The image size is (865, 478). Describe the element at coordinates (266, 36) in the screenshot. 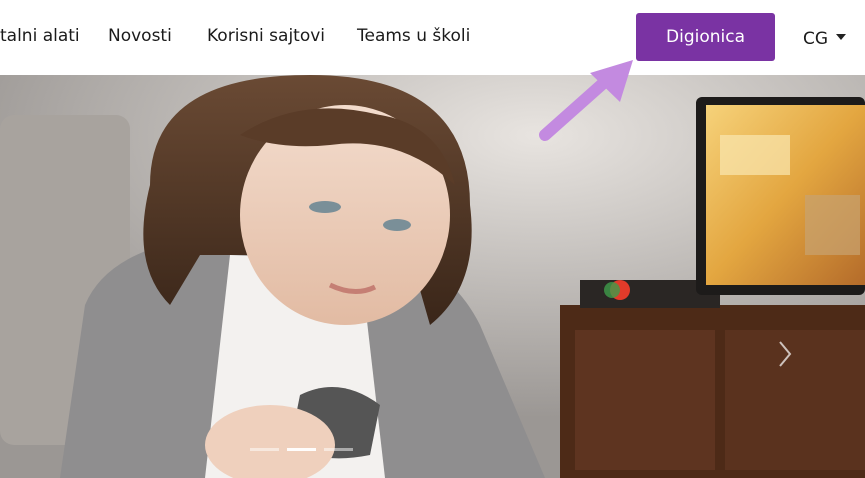

I see `nav-link-korisni-sajtovi: Korisni sajtovi` at that location.